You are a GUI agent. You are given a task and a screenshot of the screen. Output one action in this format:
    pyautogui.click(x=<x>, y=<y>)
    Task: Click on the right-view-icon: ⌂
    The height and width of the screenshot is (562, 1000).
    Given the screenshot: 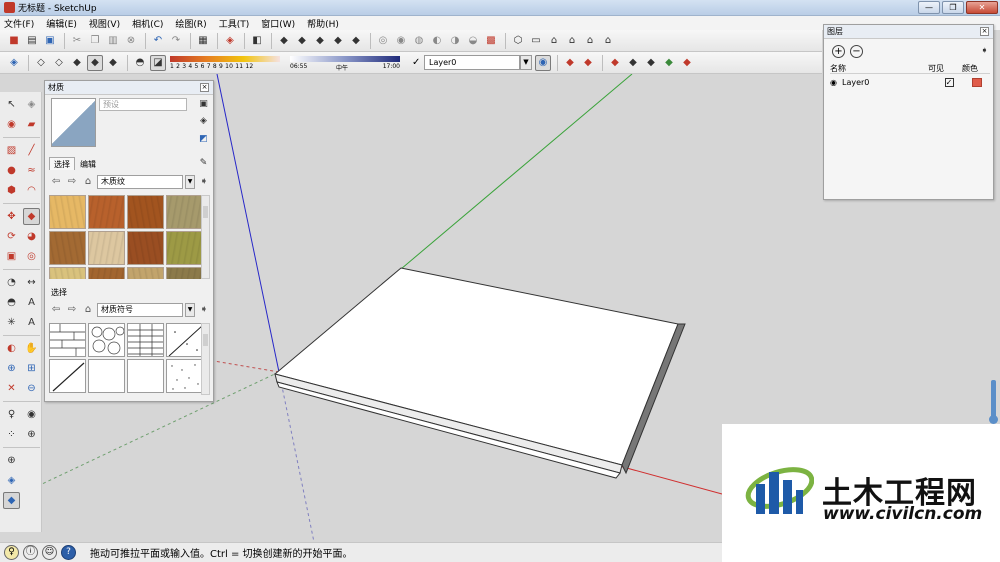 What is the action you would take?
    pyautogui.click(x=572, y=41)
    